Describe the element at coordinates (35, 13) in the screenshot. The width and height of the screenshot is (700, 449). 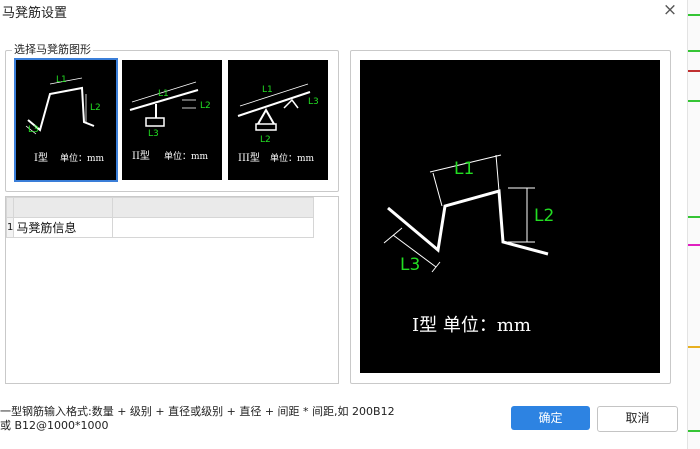
I see `dialog-title: 马凳筋设置` at that location.